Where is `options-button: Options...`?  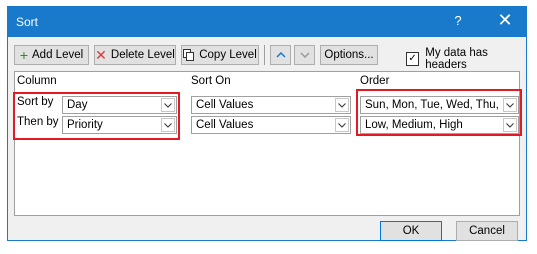
options-button: Options... is located at coordinates (349, 55).